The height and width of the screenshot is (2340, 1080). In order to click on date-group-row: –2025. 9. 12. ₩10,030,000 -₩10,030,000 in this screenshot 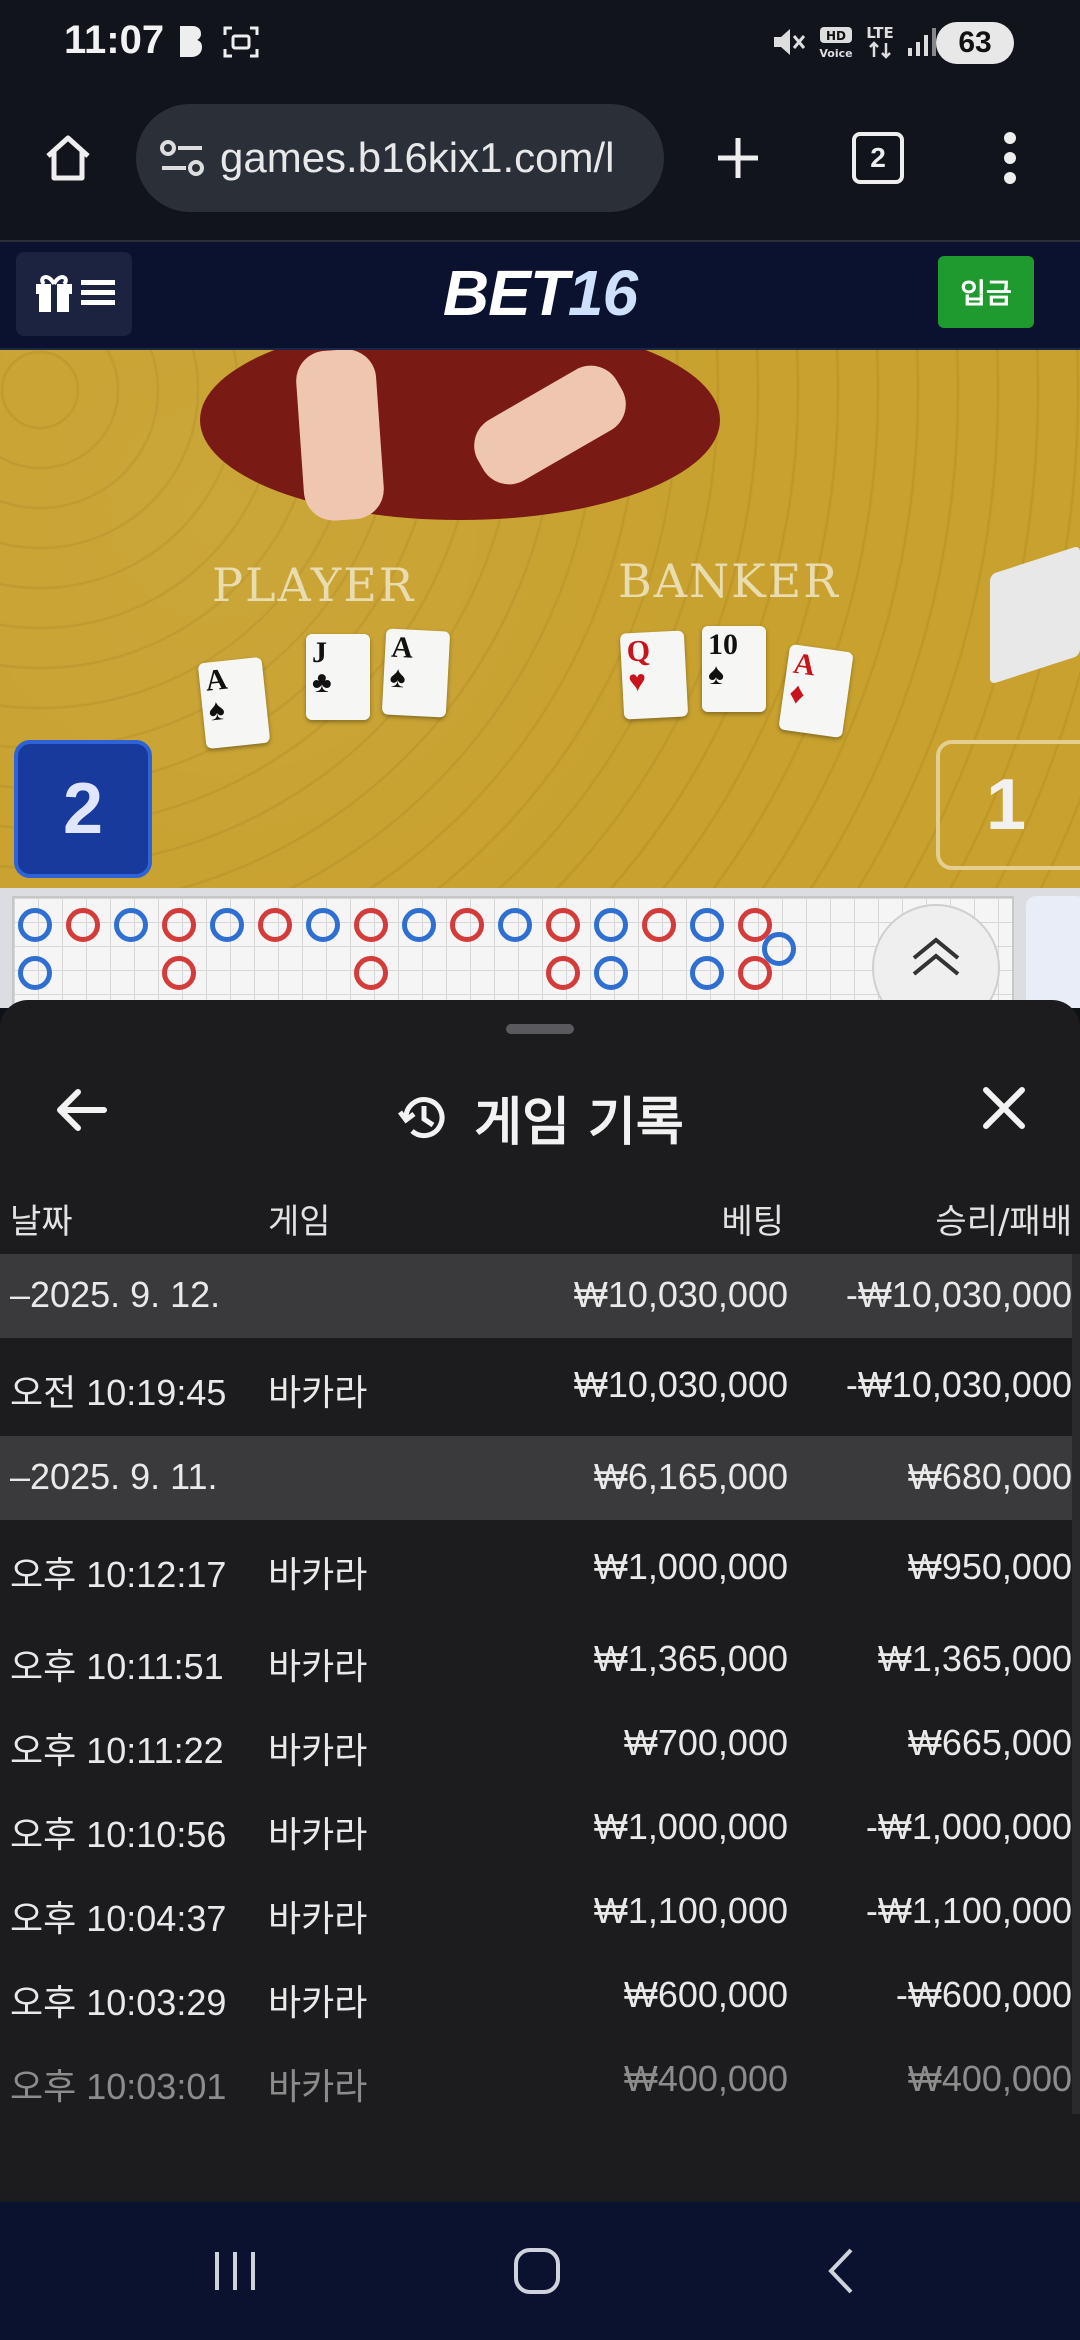, I will do `click(540, 1296)`.